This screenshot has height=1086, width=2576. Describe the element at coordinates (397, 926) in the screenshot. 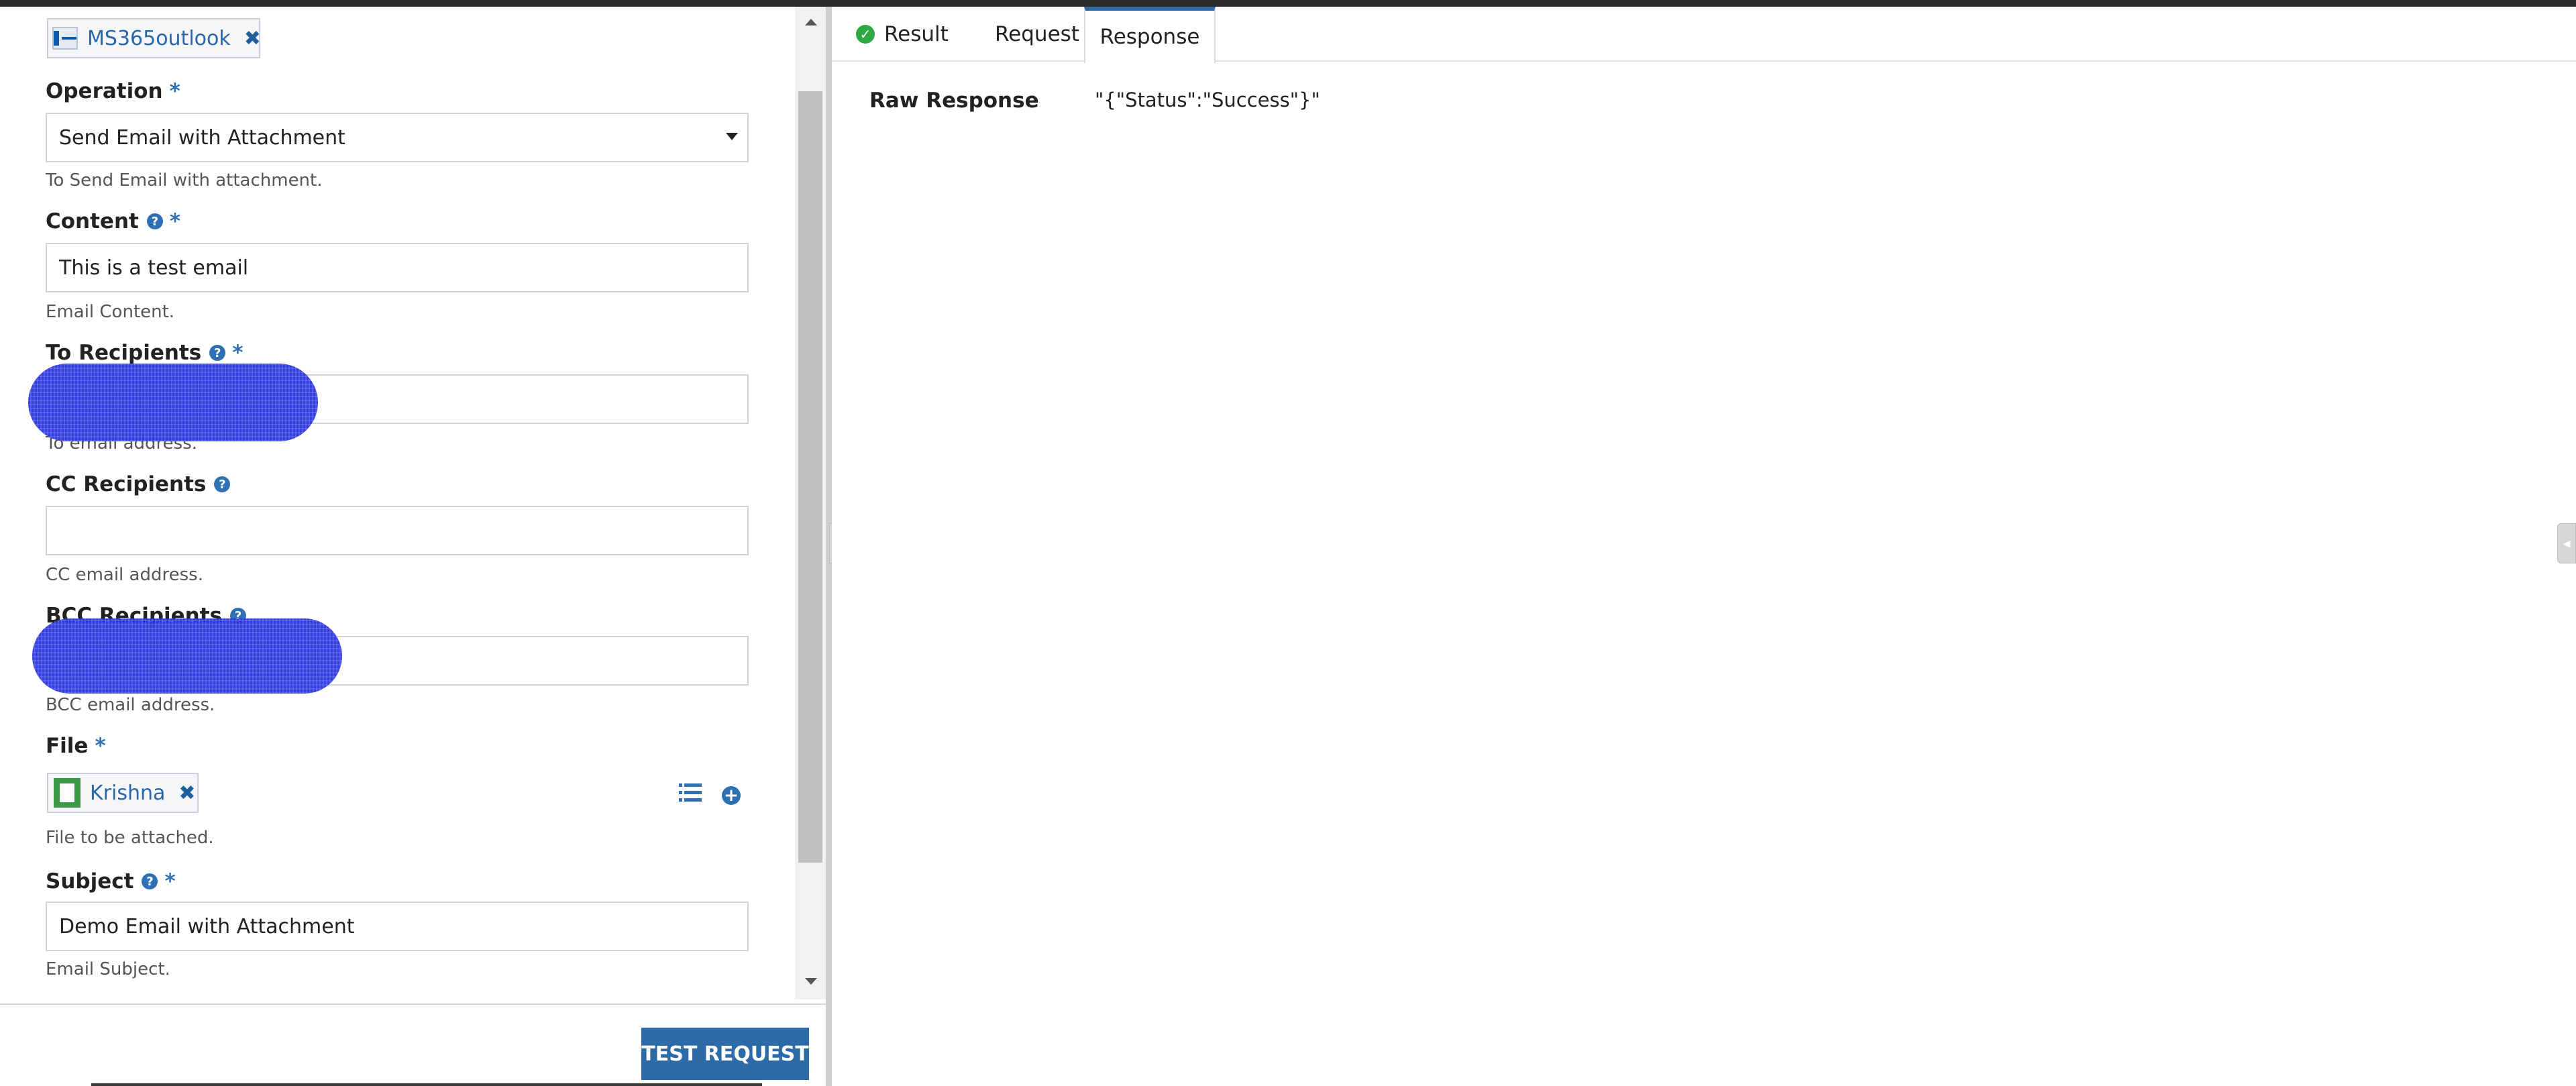

I see `subject-input: Demo Email with Attachment` at that location.